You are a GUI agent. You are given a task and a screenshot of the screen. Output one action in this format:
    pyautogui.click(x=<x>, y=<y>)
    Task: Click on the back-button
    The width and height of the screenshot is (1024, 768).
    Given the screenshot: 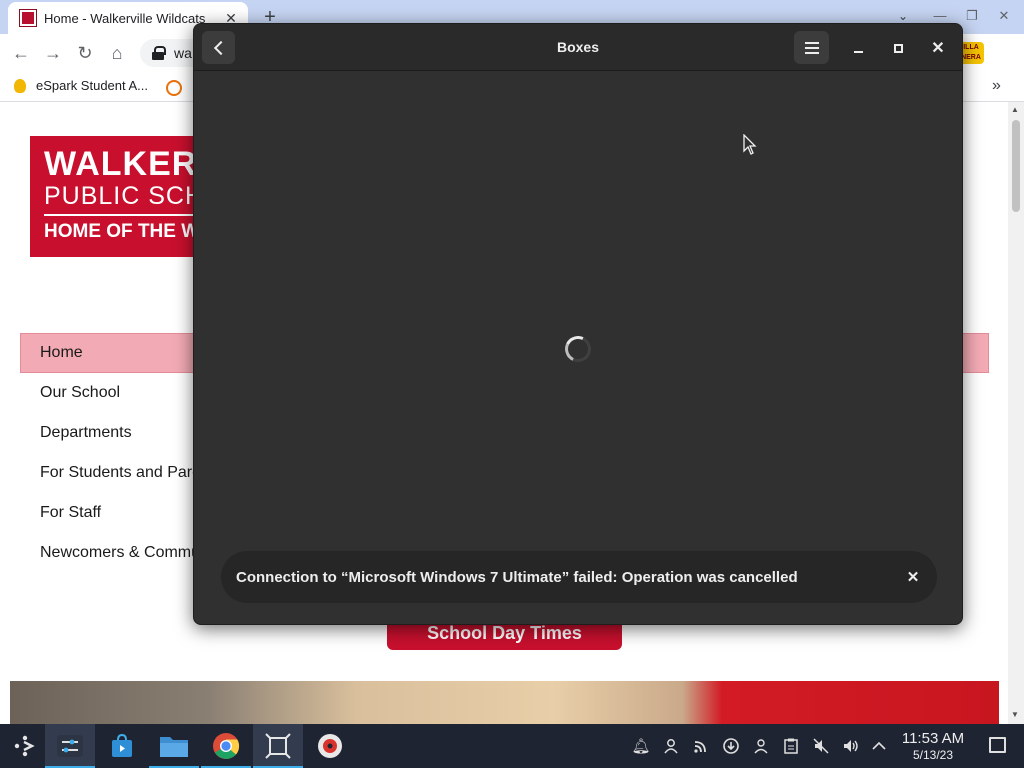 What is the action you would take?
    pyautogui.click(x=218, y=47)
    